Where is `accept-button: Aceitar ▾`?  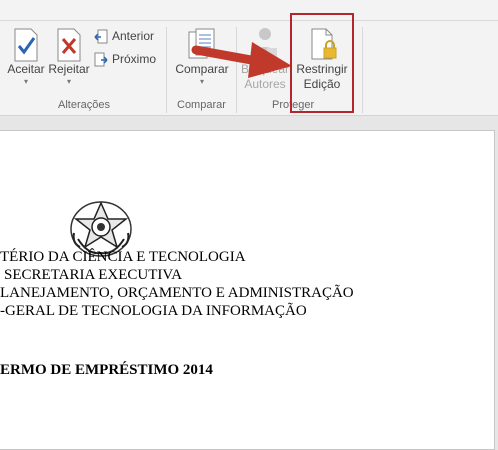
accept-button: Aceitar ▾ is located at coordinates (26, 57).